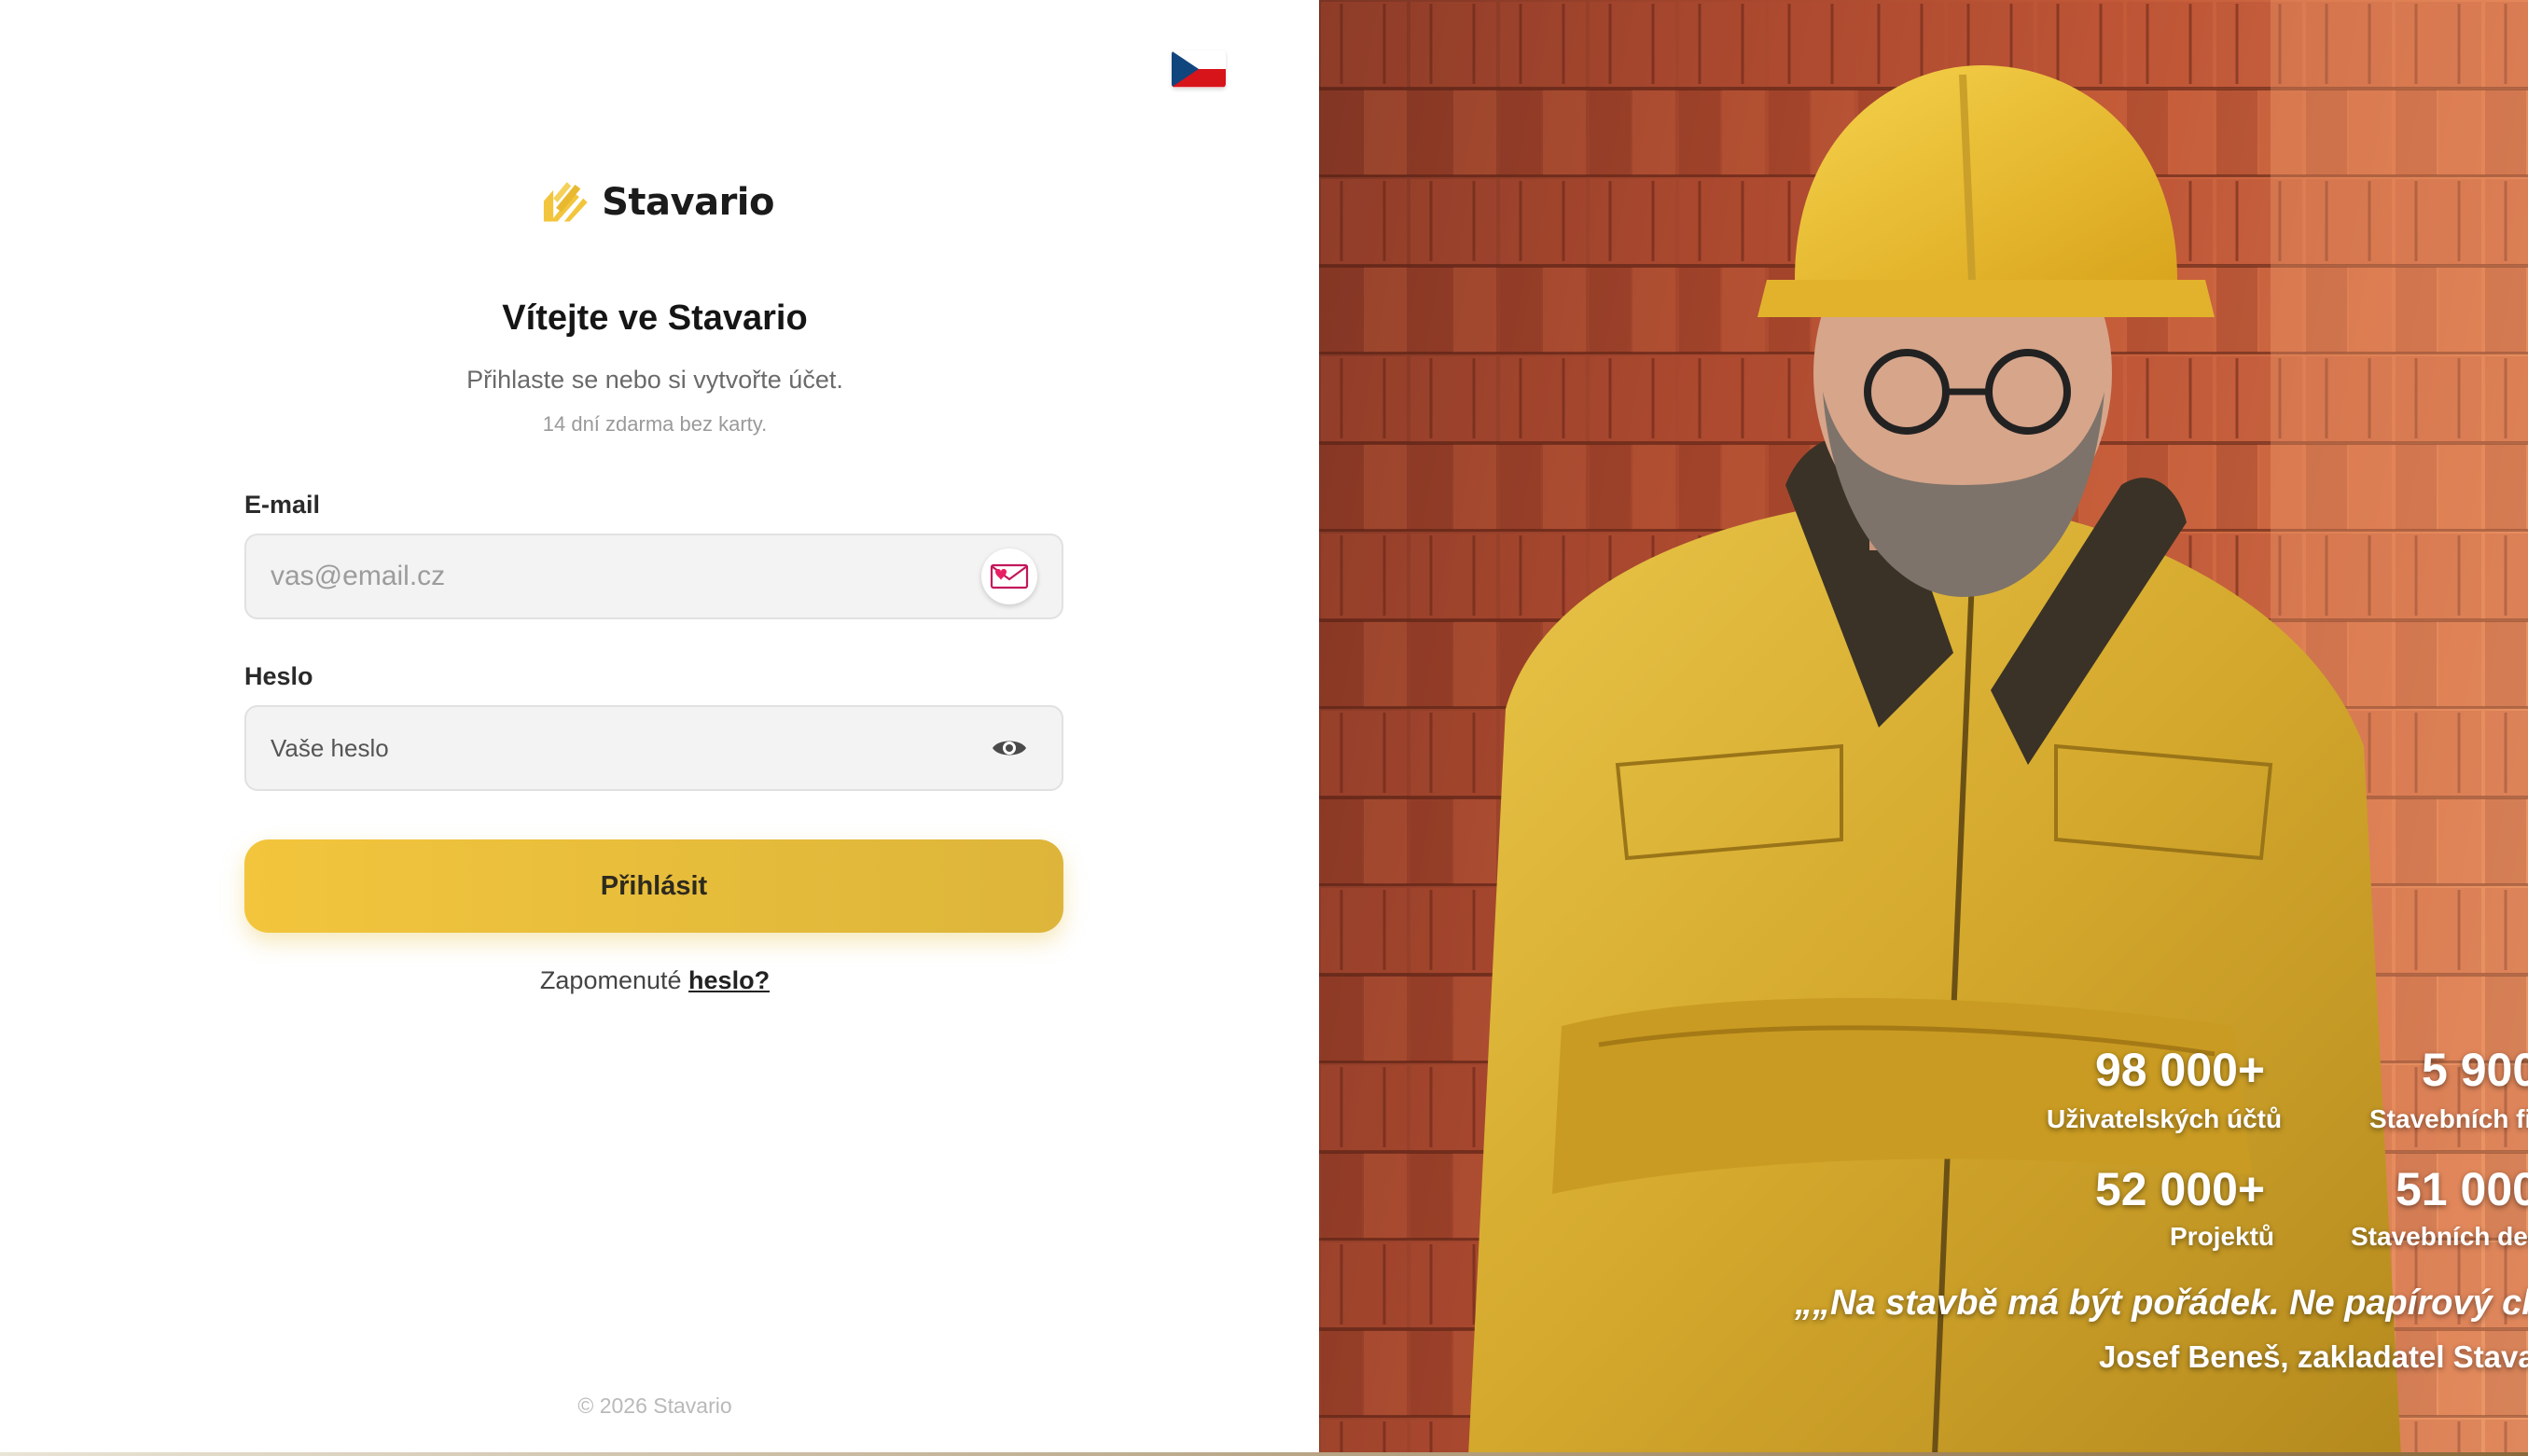  Describe the element at coordinates (655, 424) in the screenshot. I see `trial-note: 14 dní zdarma bez karty.` at that location.